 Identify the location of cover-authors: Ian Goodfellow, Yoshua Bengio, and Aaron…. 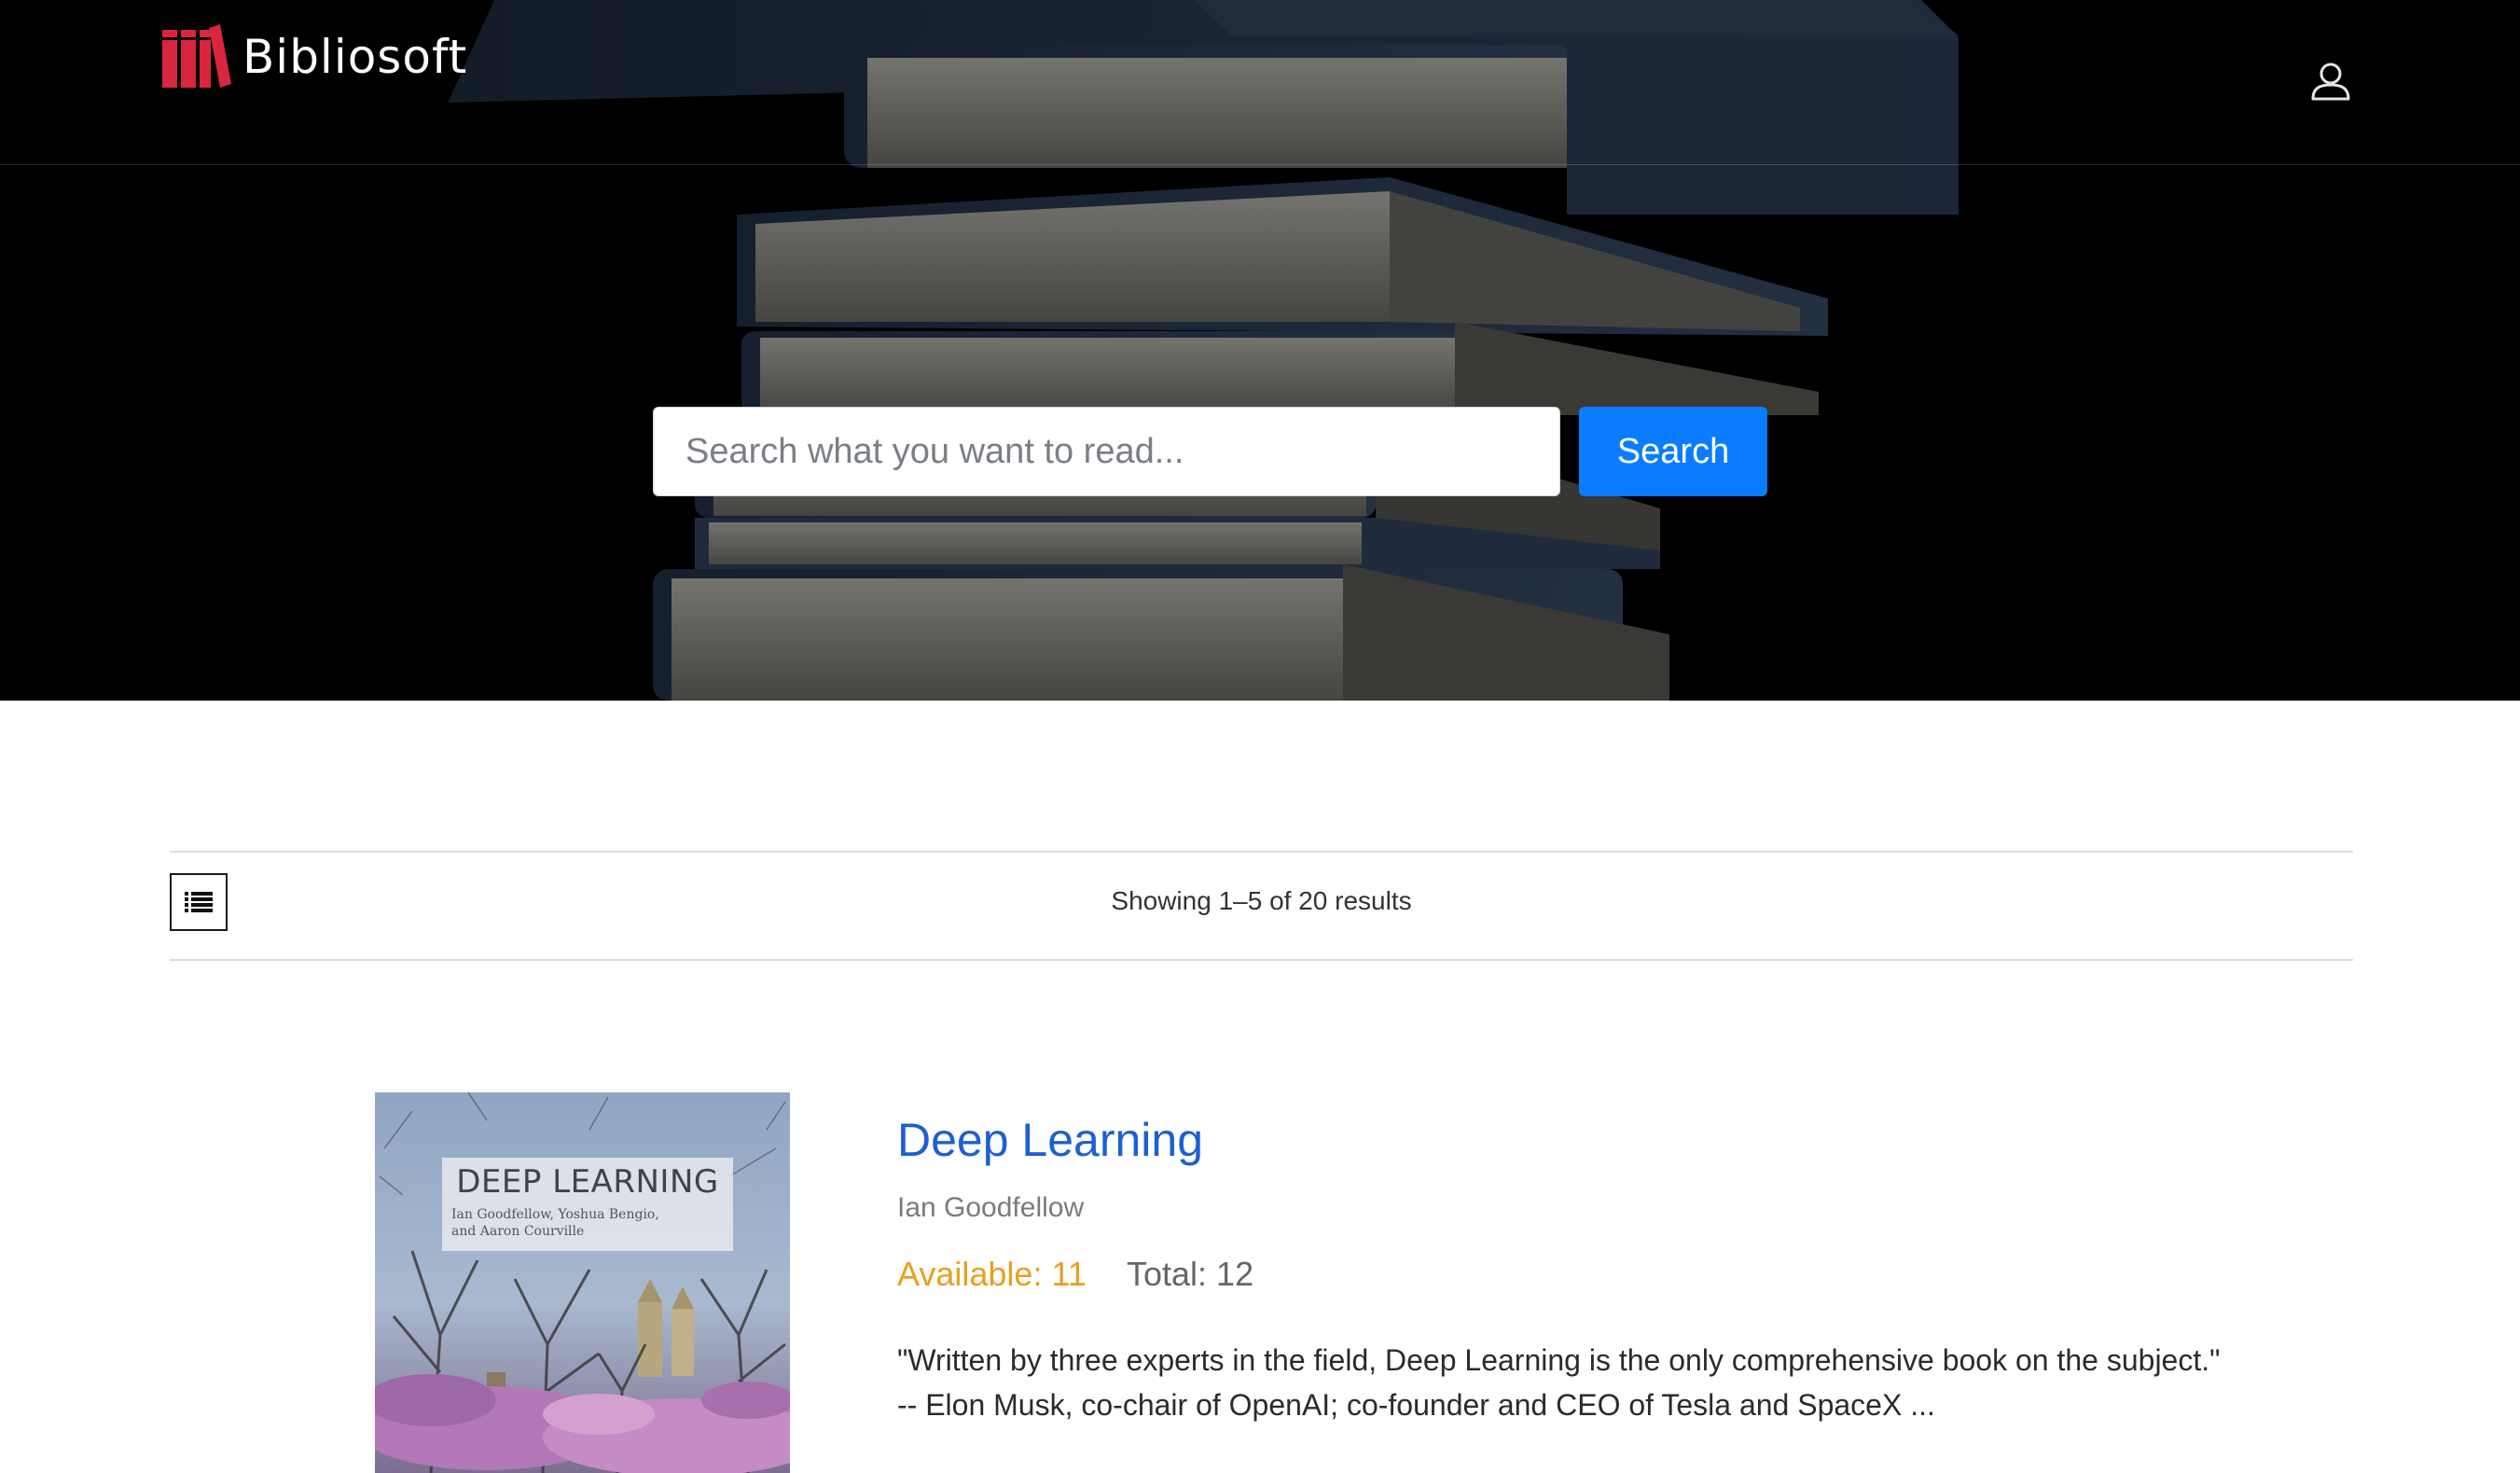
(591, 1223).